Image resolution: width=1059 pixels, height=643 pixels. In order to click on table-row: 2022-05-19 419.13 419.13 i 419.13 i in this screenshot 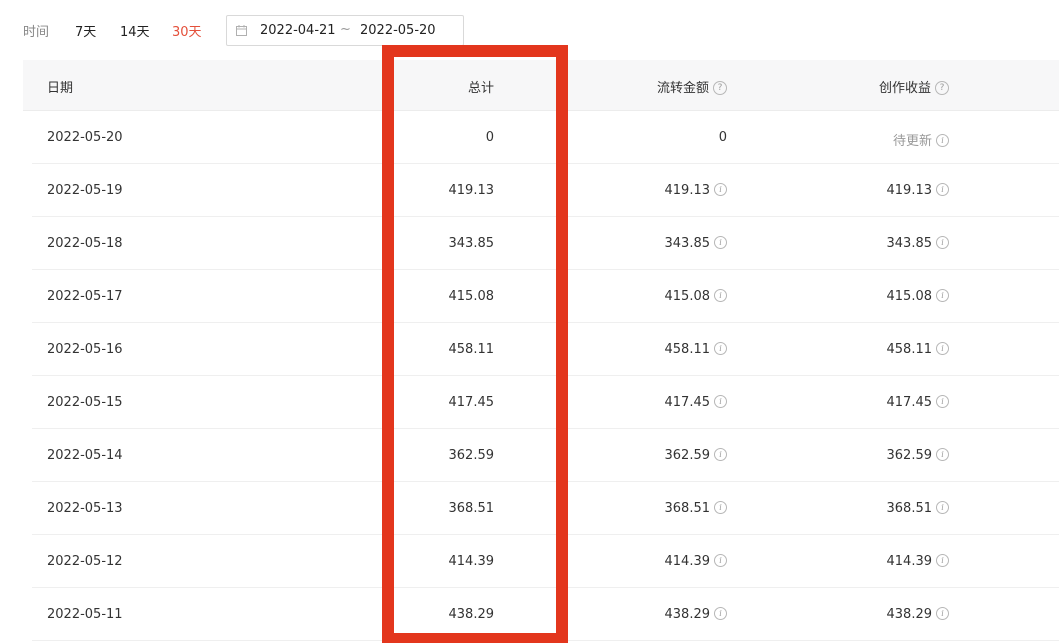, I will do `click(545, 190)`.